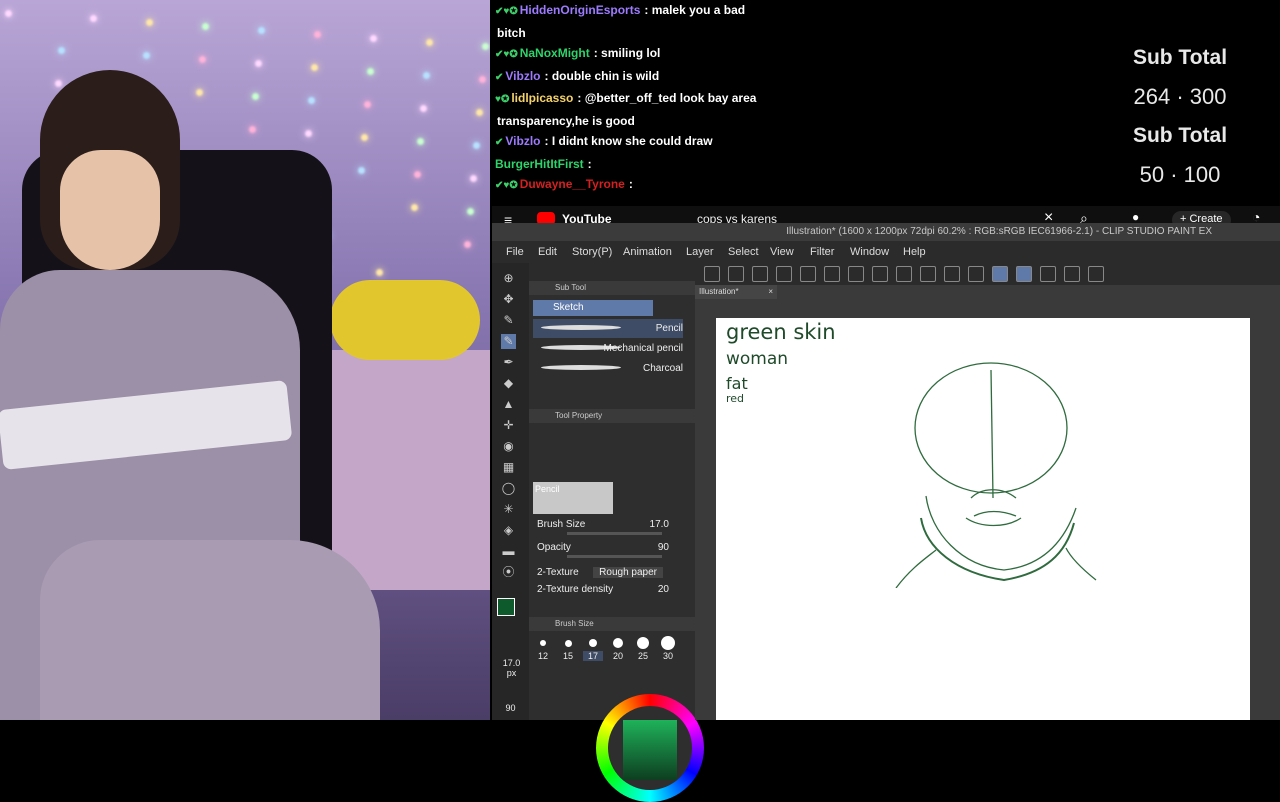  Describe the element at coordinates (506, 607) in the screenshot. I see `primary-color-swatch` at that location.